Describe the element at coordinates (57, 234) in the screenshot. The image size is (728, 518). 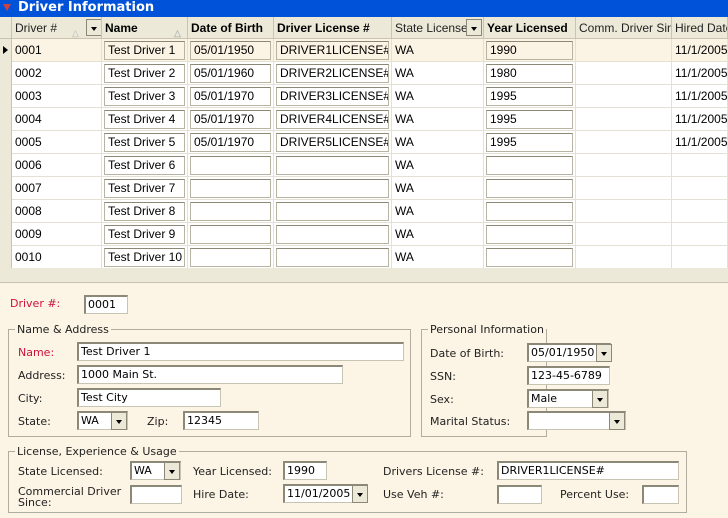
I see `cell-driver-no: 0009` at that location.